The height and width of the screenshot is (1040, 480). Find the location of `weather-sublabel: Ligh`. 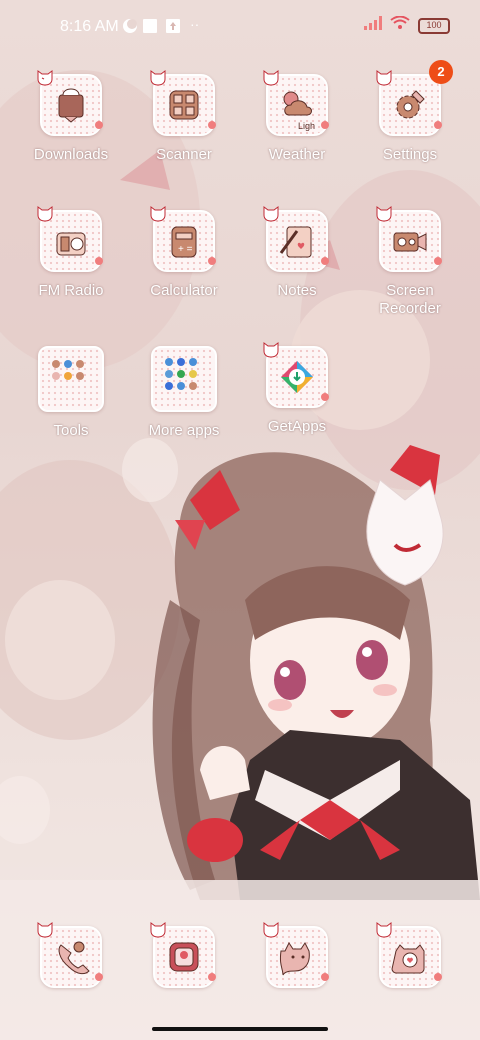

weather-sublabel: Ligh is located at coordinates (307, 126).